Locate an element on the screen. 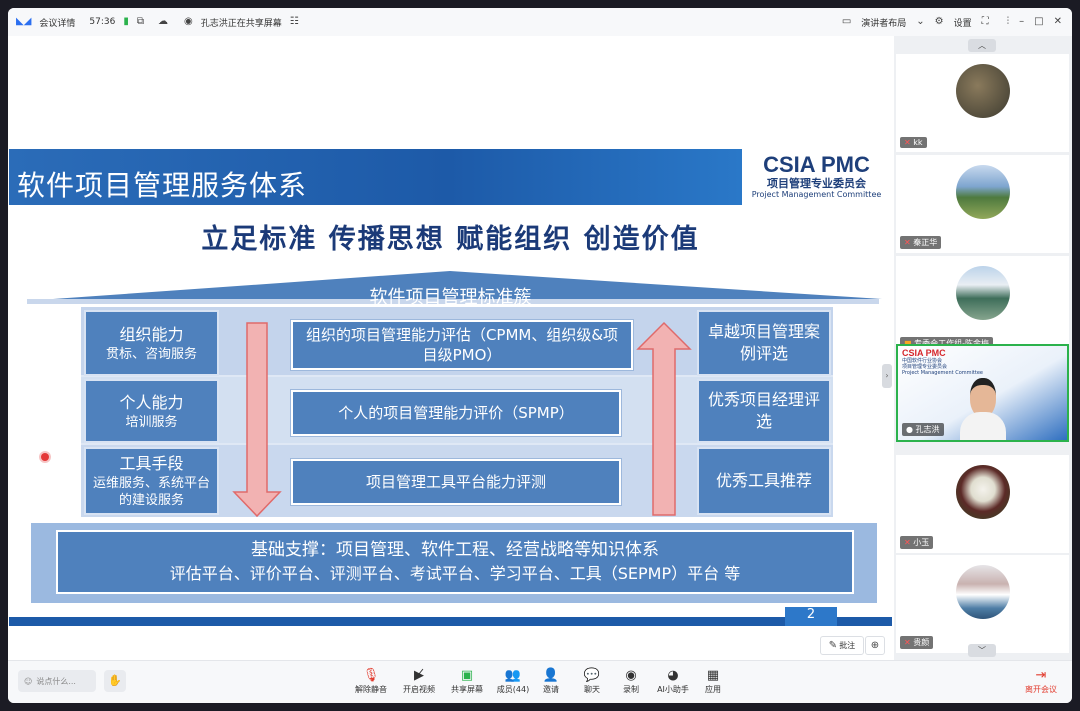  emoji-icon: ☺ is located at coordinates (28, 681).